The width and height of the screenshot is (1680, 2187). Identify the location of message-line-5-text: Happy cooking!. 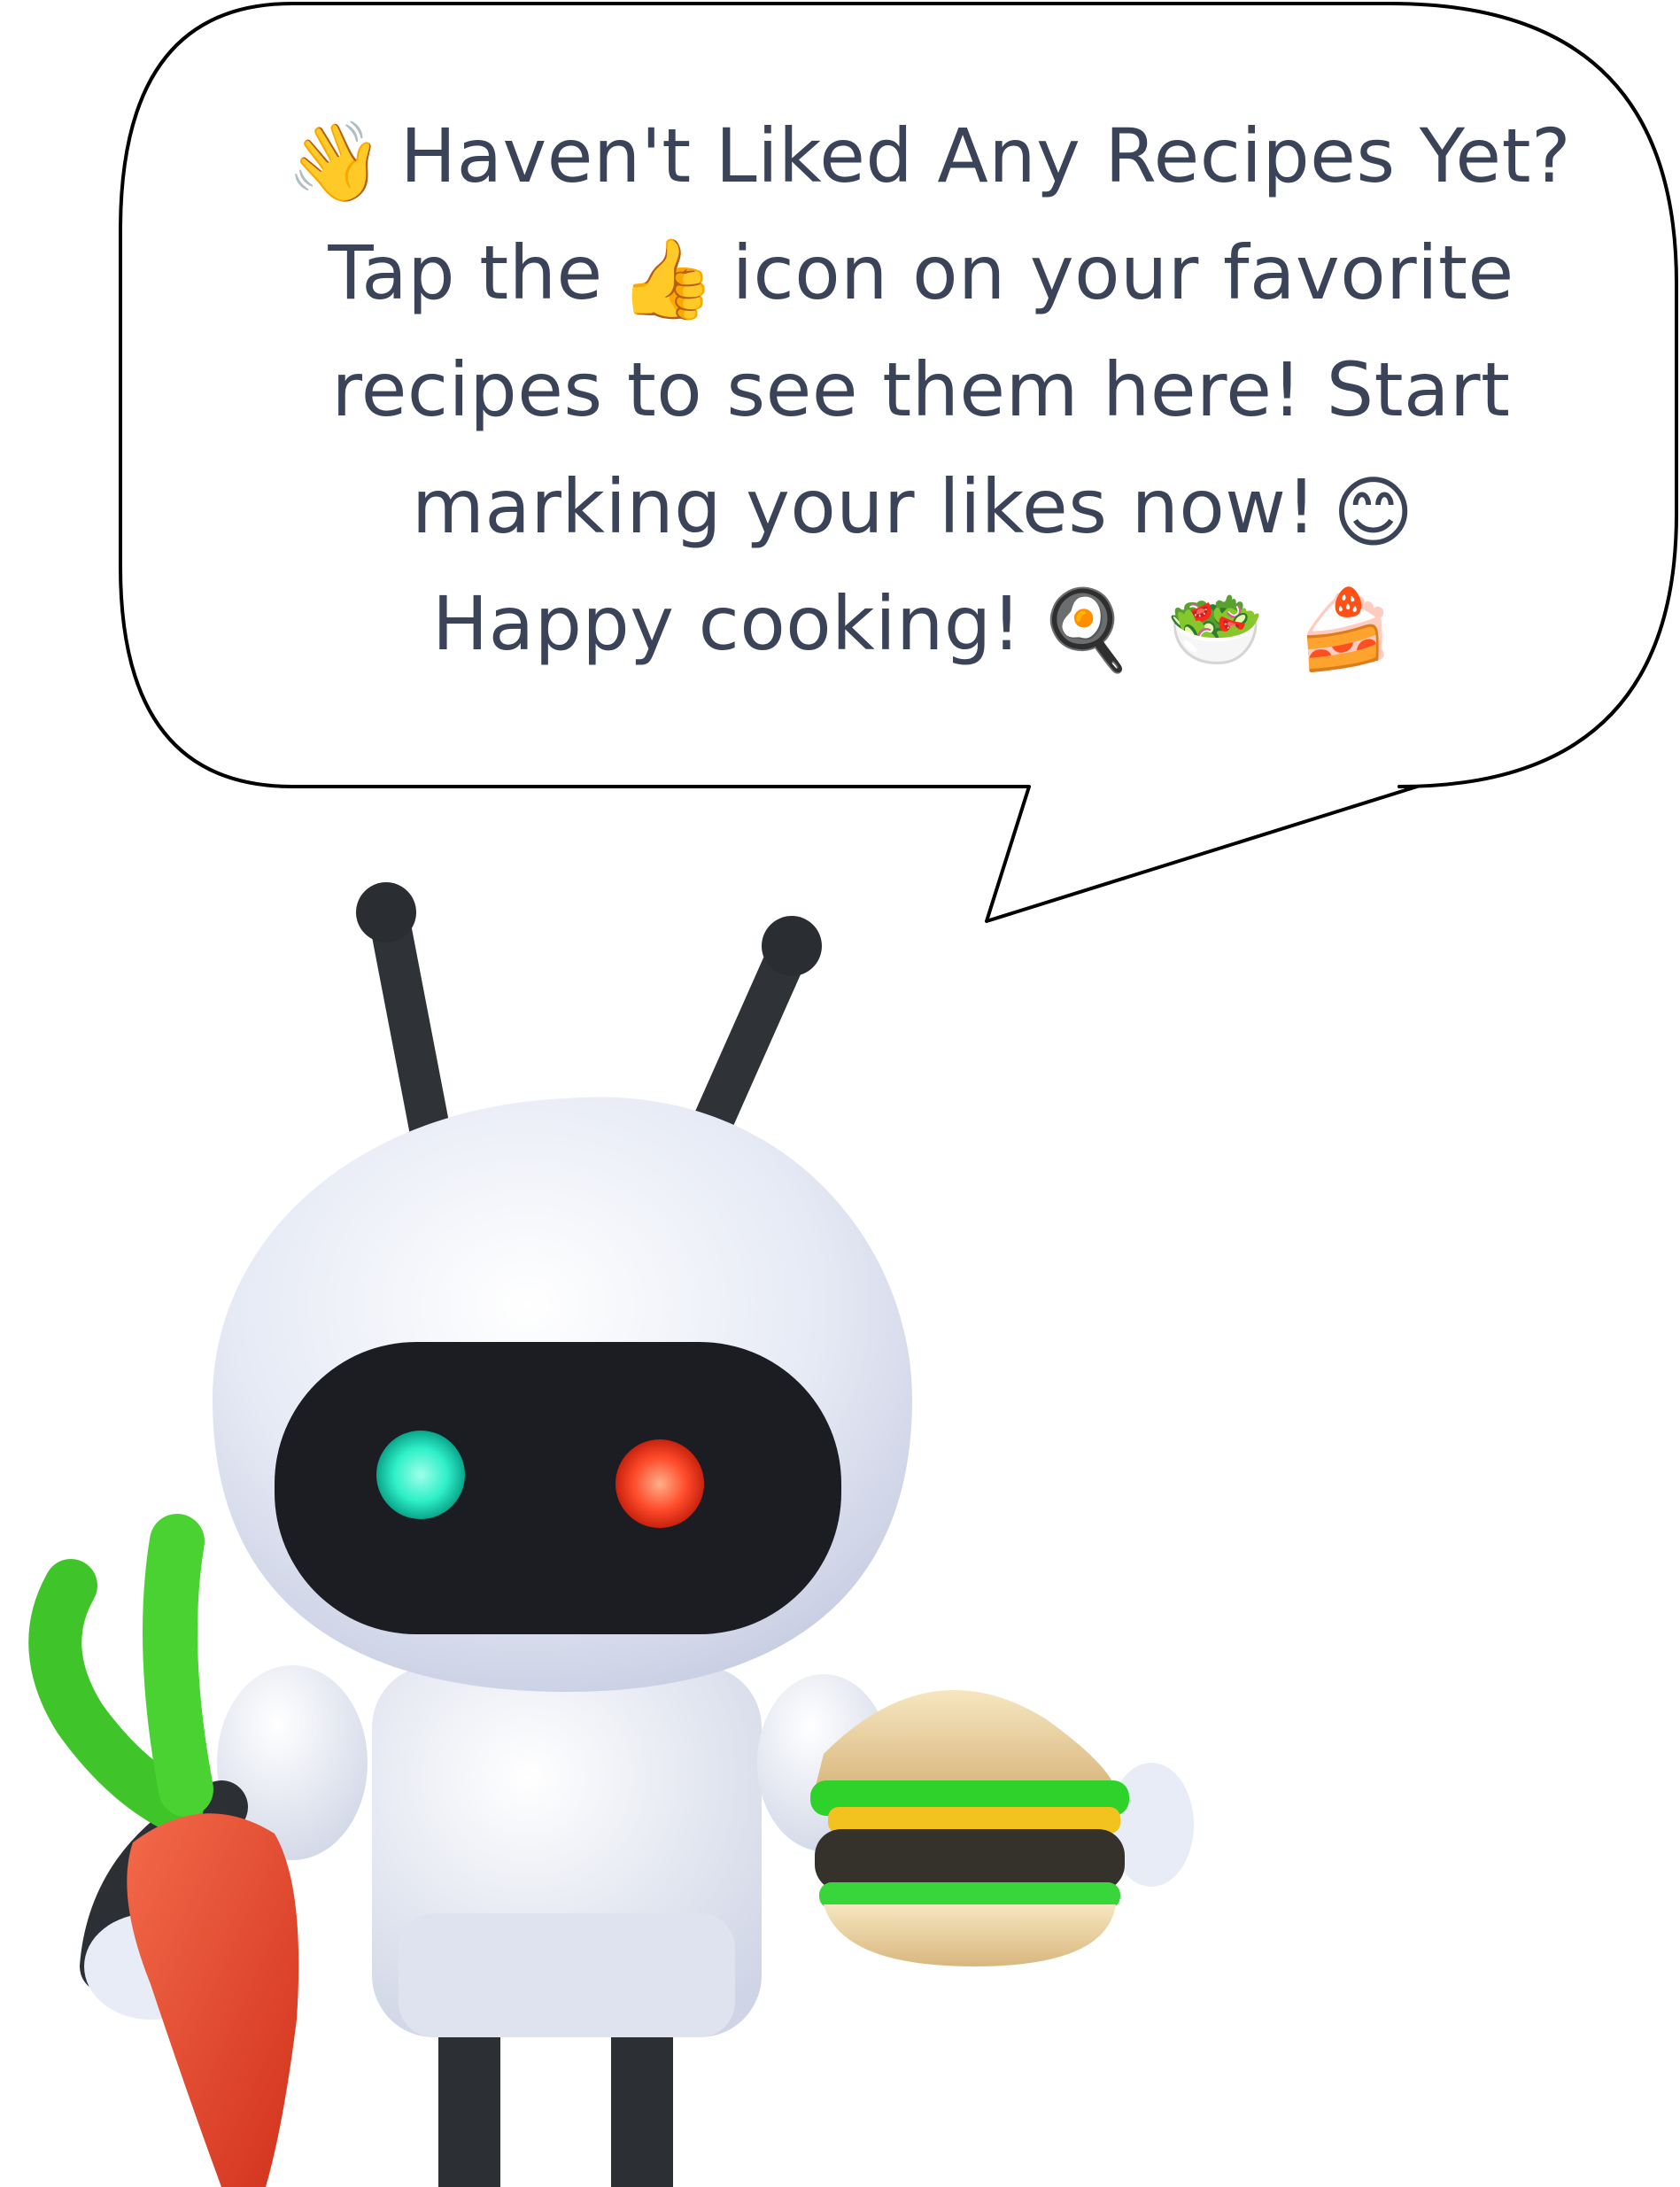
(726, 623).